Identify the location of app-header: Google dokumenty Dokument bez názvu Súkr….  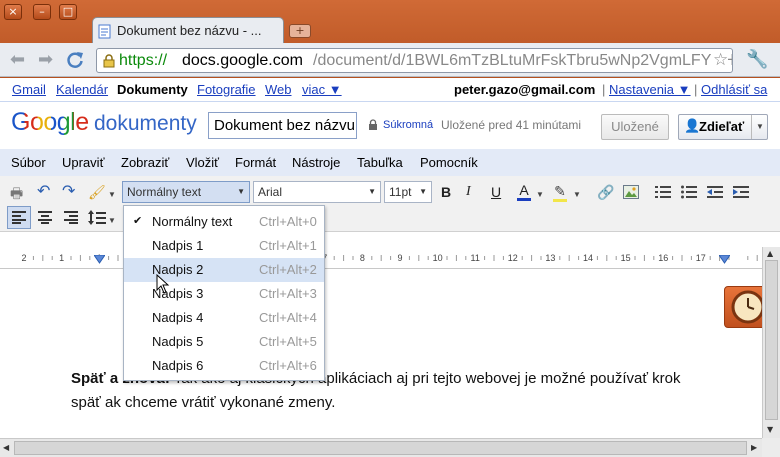
(390, 125).